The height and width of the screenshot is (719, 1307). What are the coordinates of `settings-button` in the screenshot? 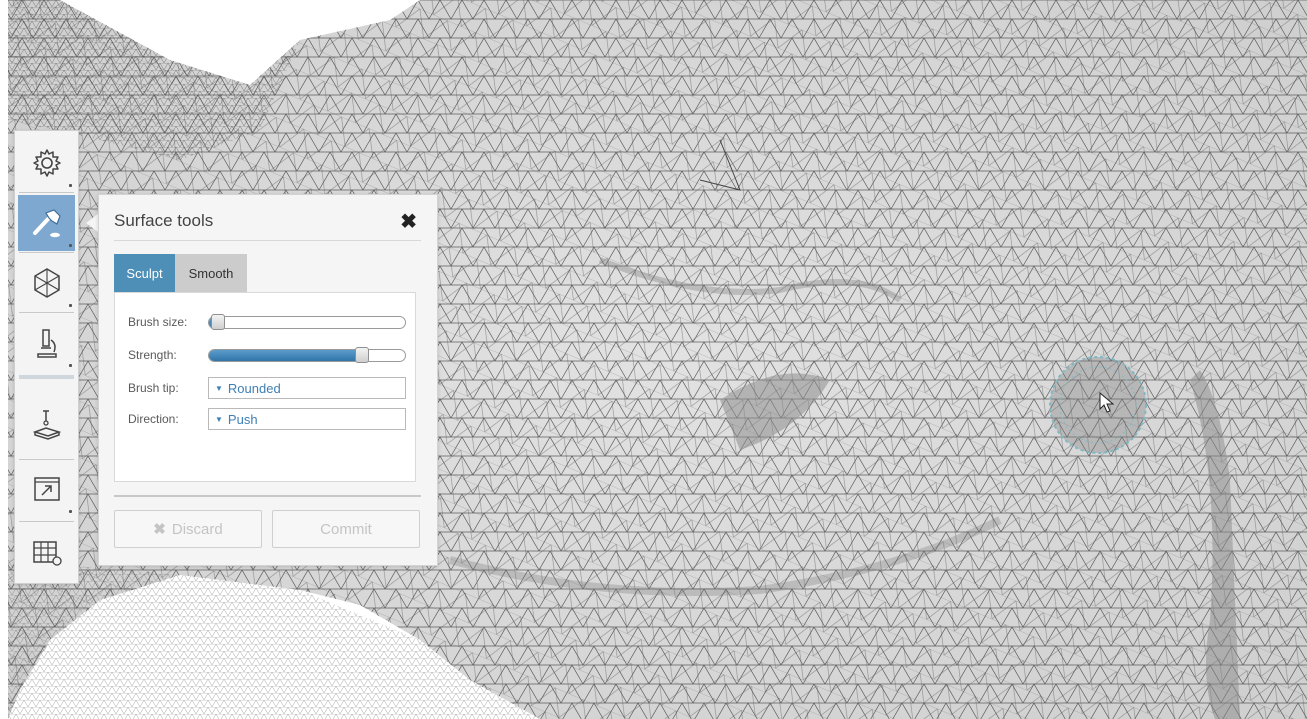 It's located at (46, 163).